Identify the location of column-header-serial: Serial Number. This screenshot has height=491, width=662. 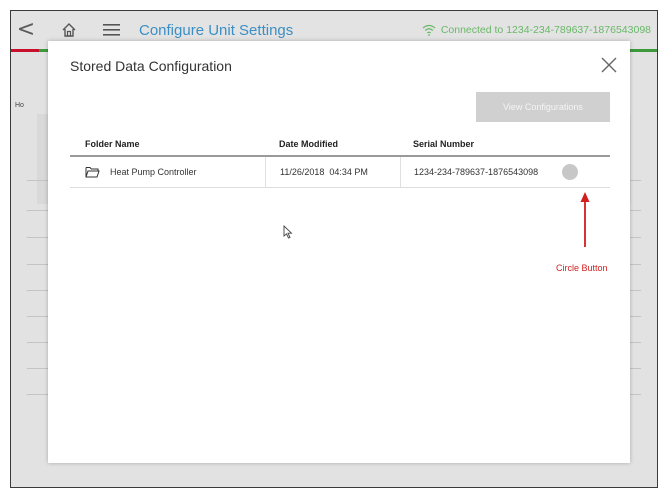
(444, 144).